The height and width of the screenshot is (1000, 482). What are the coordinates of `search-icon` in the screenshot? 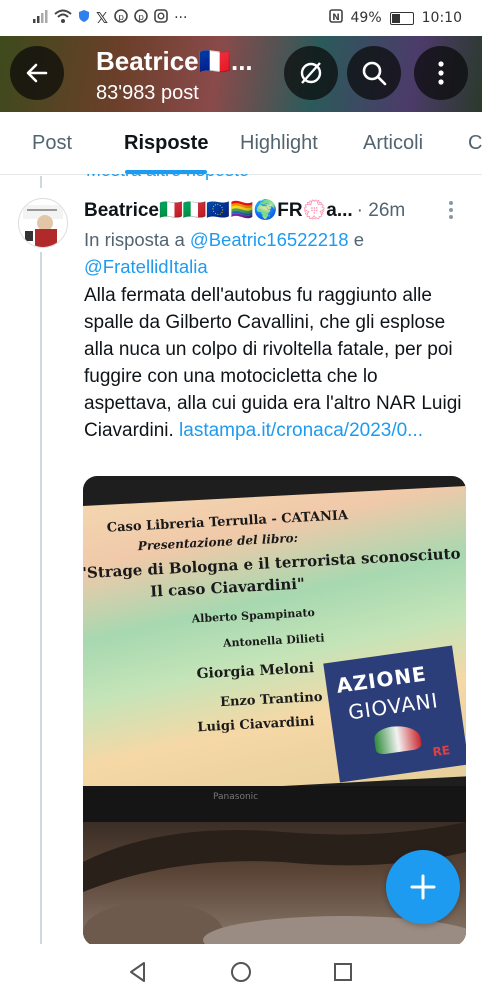 It's located at (374, 73).